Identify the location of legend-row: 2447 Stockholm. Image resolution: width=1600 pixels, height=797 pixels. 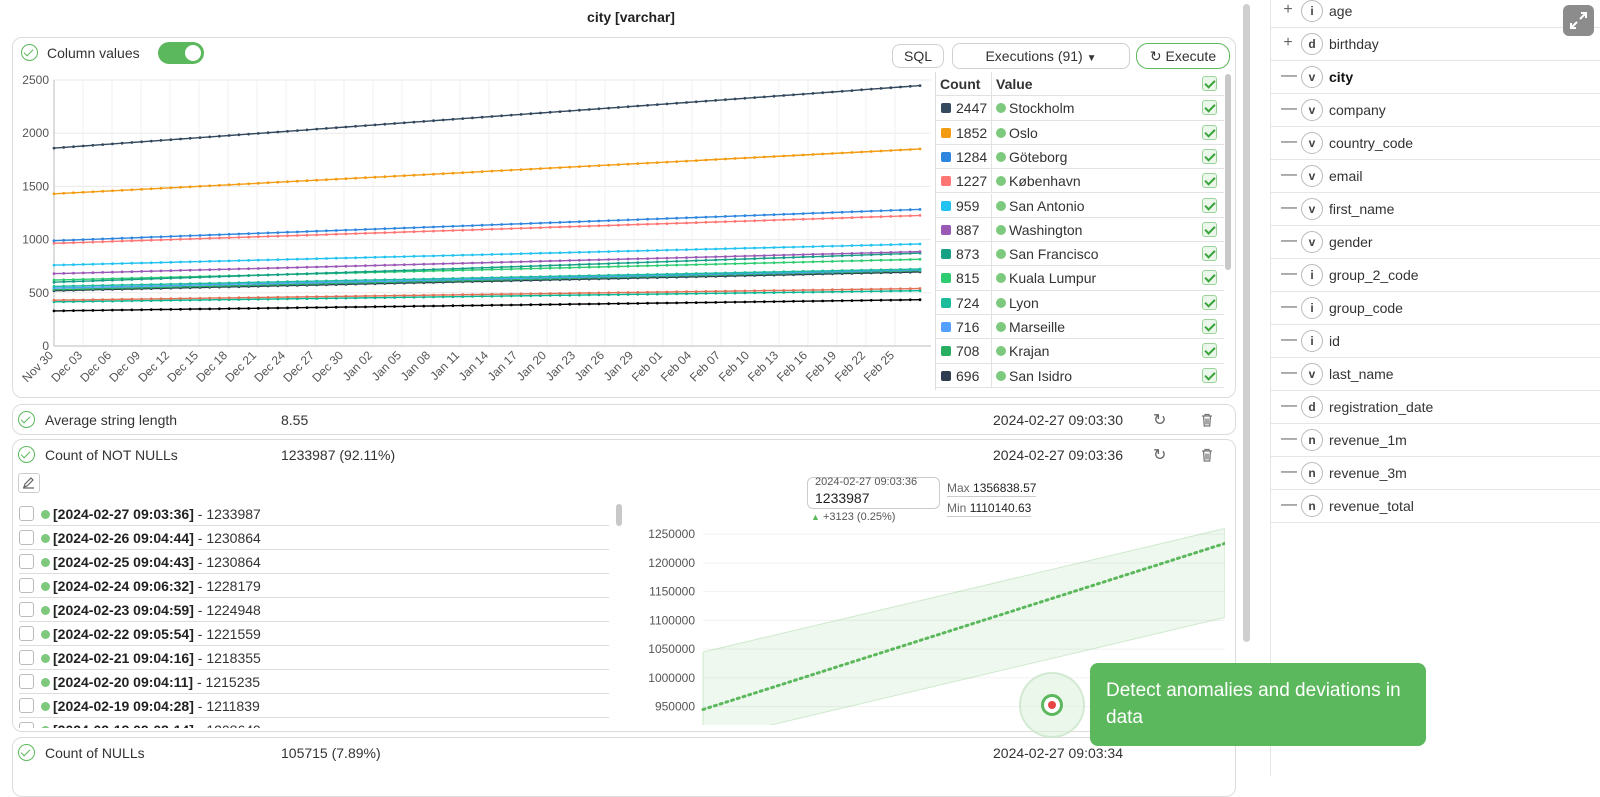
(1080, 108).